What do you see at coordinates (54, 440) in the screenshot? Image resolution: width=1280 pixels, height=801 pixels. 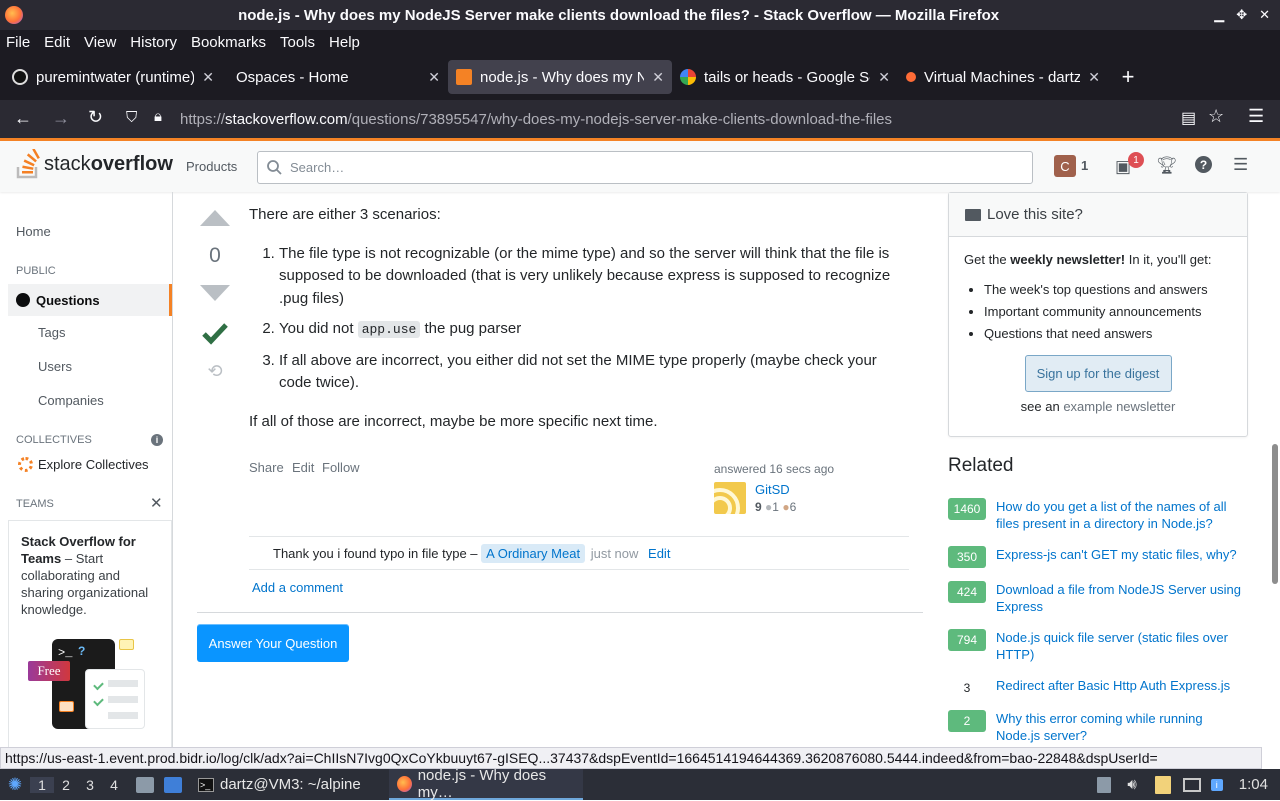 I see `nav-collectives-heading: COLLECTIVES` at bounding box center [54, 440].